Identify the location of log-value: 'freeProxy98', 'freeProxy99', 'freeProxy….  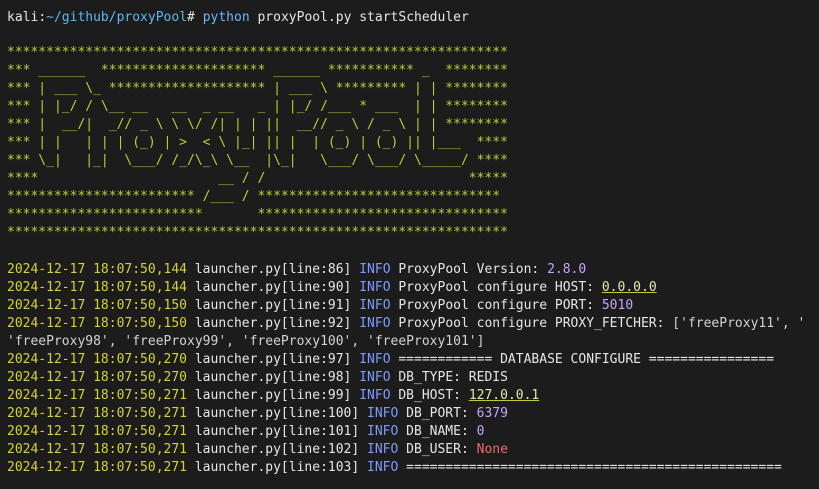
(246, 341).